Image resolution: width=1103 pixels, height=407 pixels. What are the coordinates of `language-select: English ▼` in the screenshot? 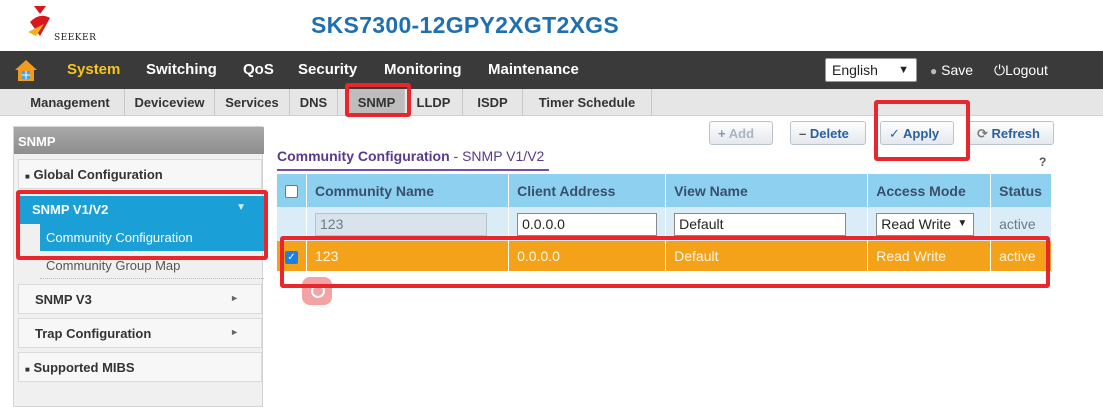 It's located at (871, 70).